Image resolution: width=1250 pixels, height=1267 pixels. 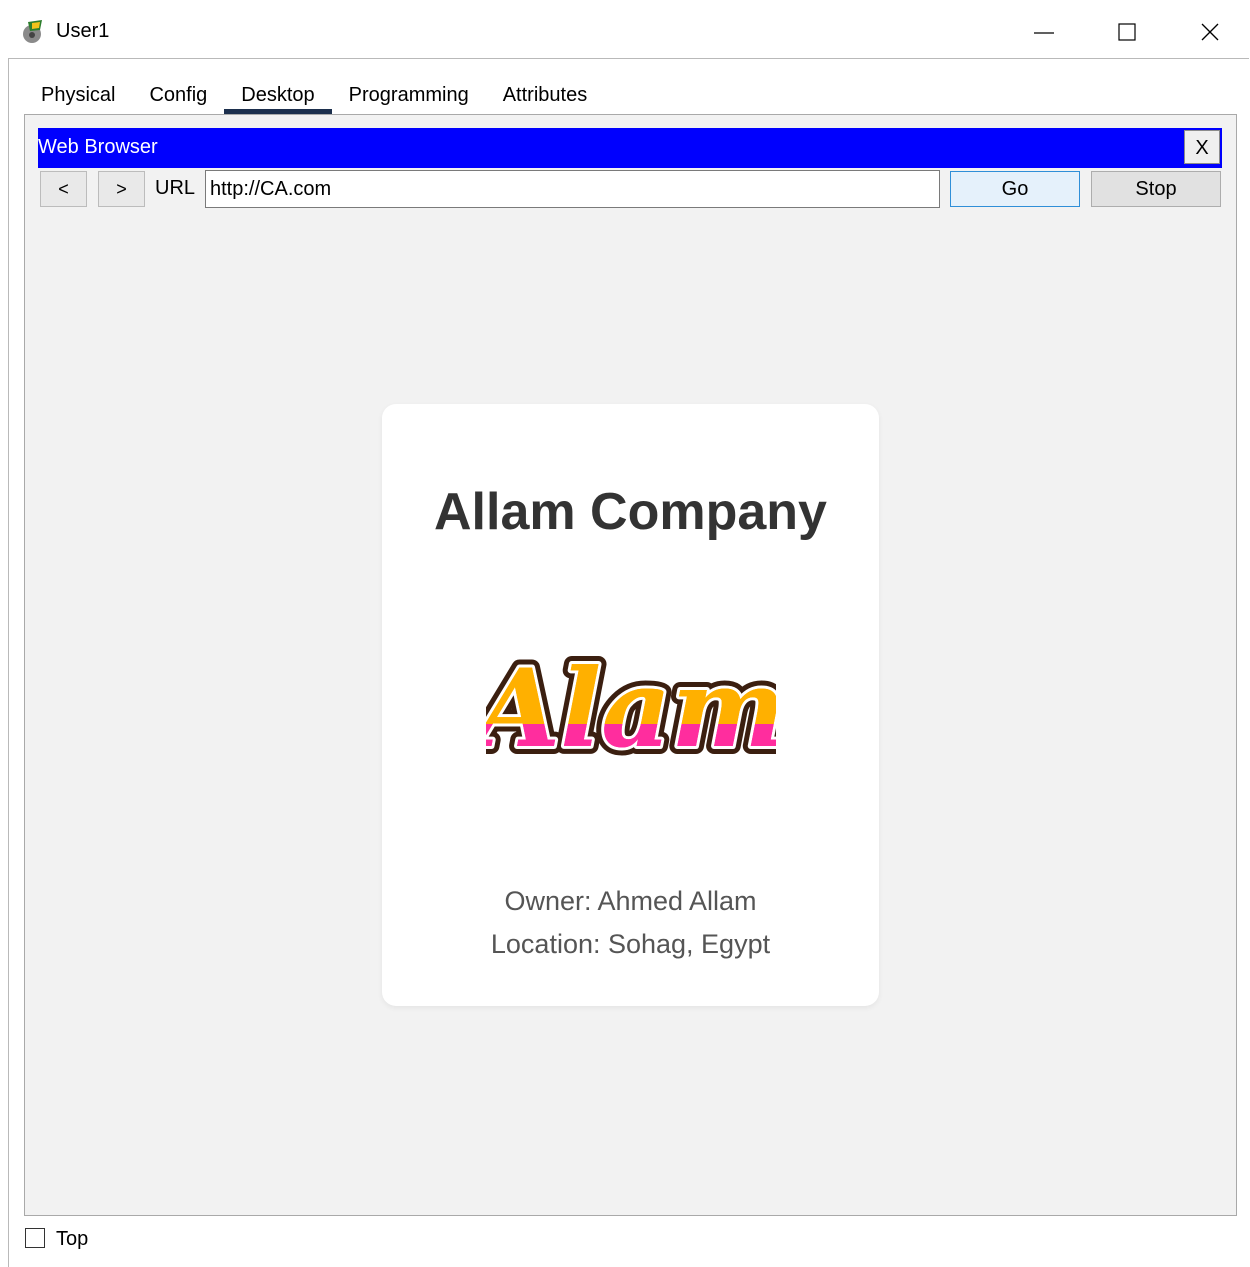 What do you see at coordinates (35, 1238) in the screenshot?
I see `top-checkbox` at bounding box center [35, 1238].